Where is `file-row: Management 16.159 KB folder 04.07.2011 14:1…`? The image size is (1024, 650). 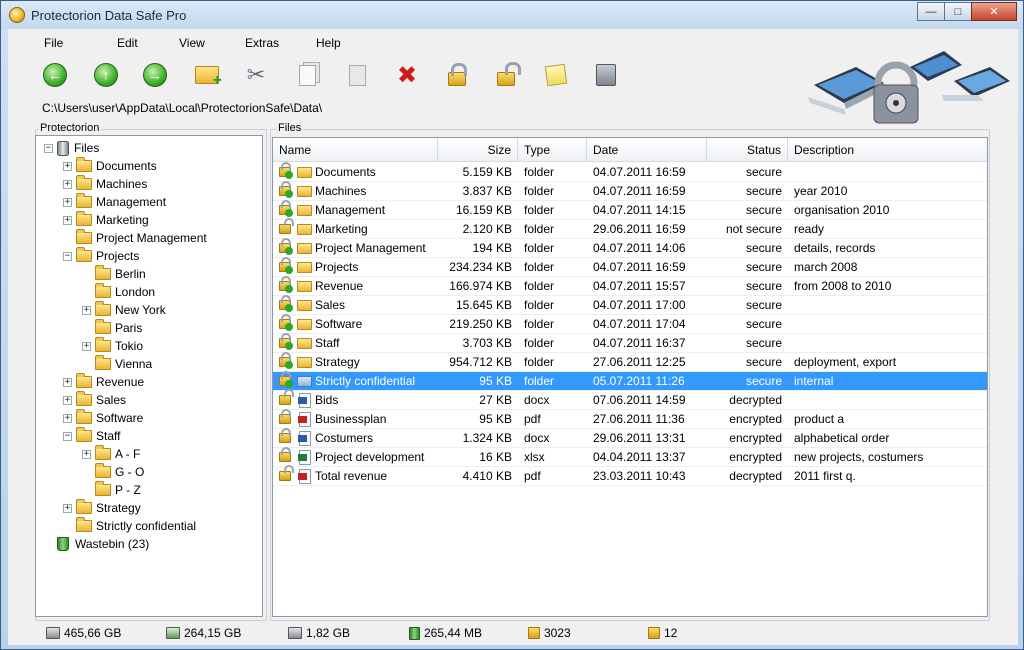 file-row: Management 16.159 KB folder 04.07.2011 14:1… is located at coordinates (630, 210).